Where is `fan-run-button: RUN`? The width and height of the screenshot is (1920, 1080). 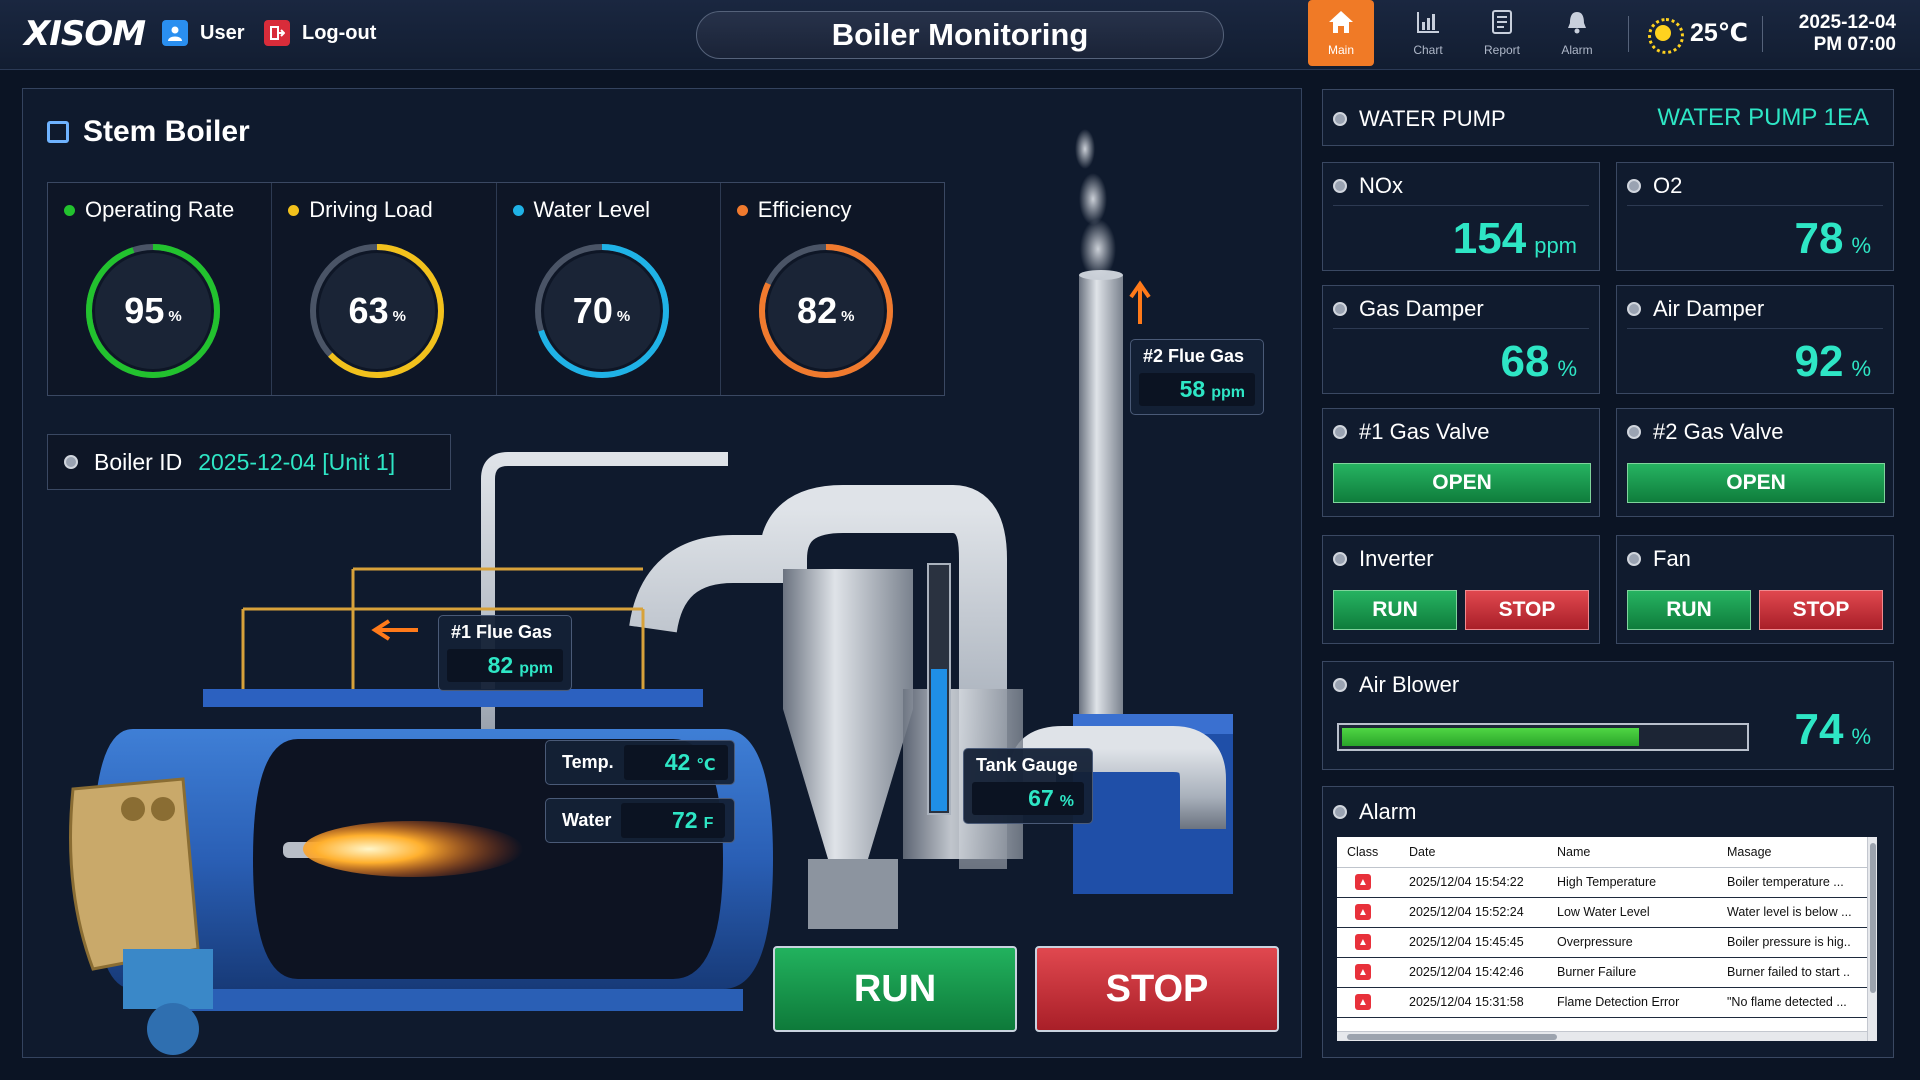
fan-run-button: RUN is located at coordinates (1689, 610).